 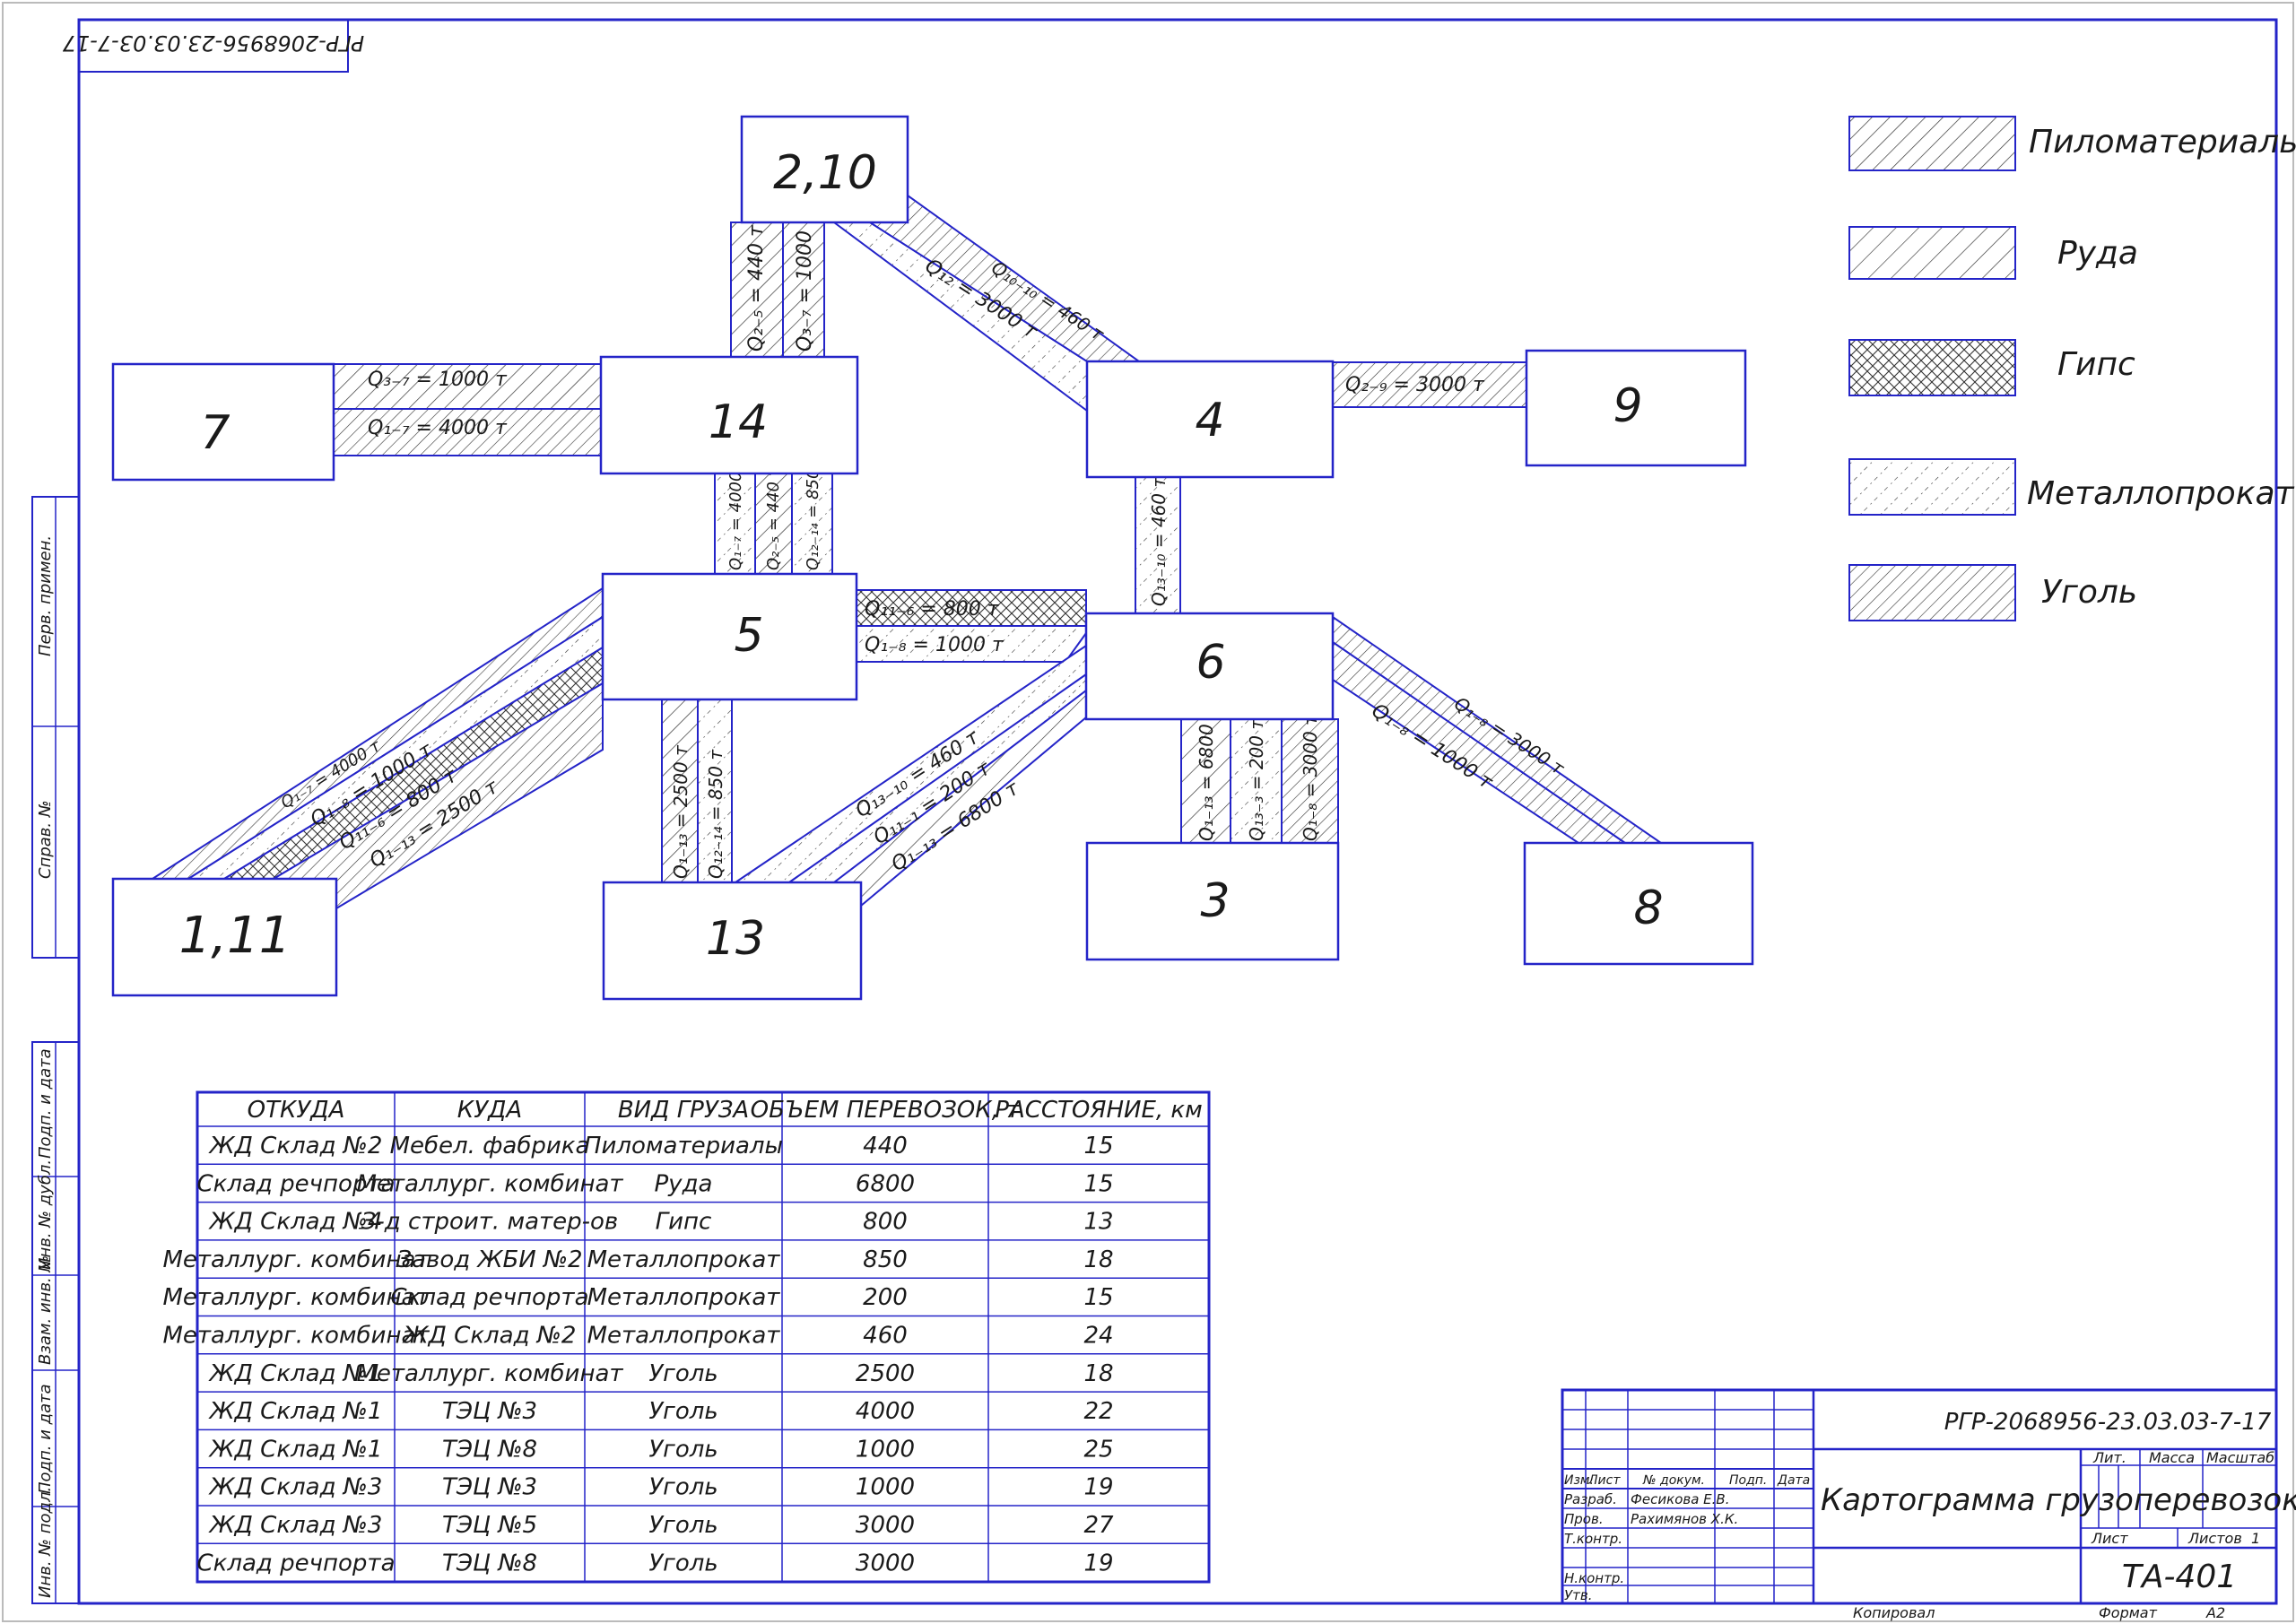 What do you see at coordinates (2109, 1457) in the screenshot?
I see `tb-lit: Лит.` at bounding box center [2109, 1457].